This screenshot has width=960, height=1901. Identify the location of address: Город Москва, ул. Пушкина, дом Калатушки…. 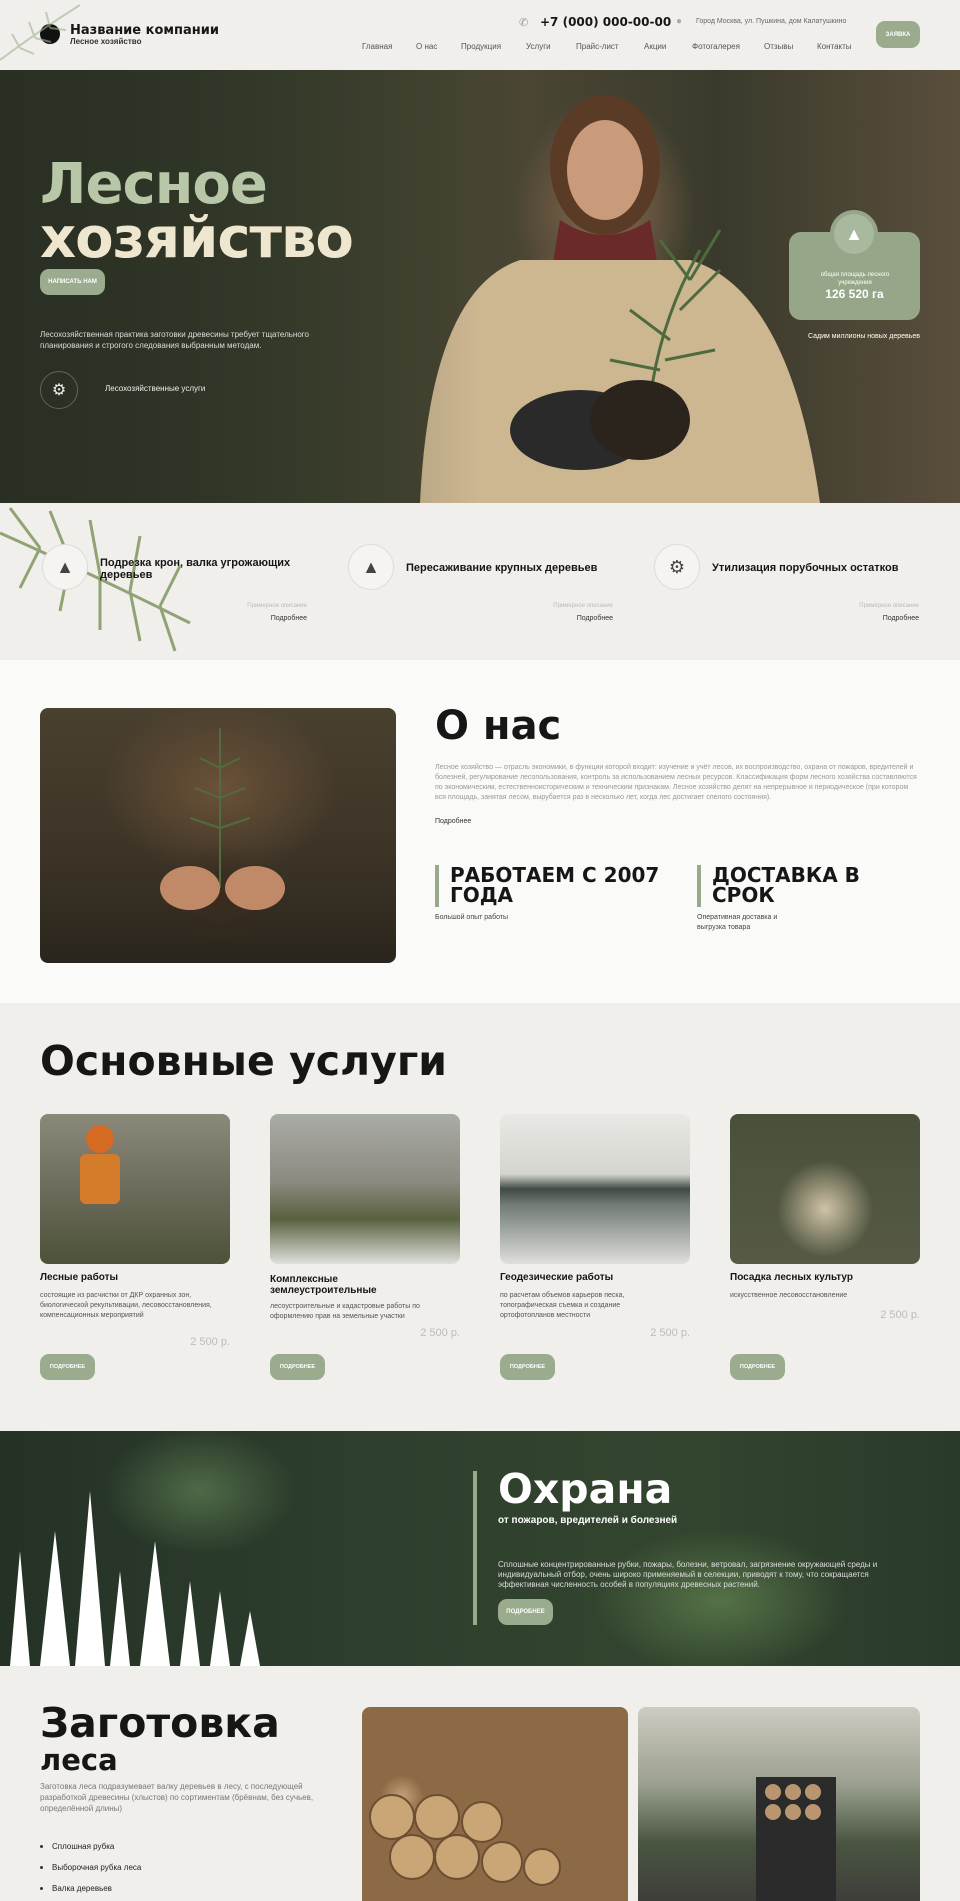
(771, 21).